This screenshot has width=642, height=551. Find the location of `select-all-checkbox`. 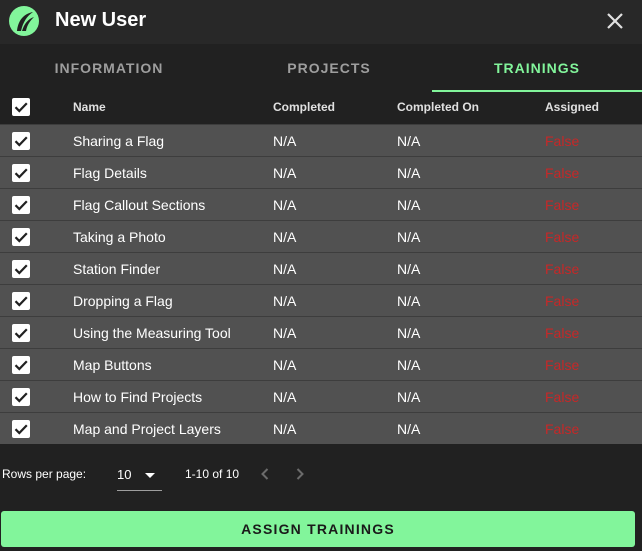

select-all-checkbox is located at coordinates (21, 107).